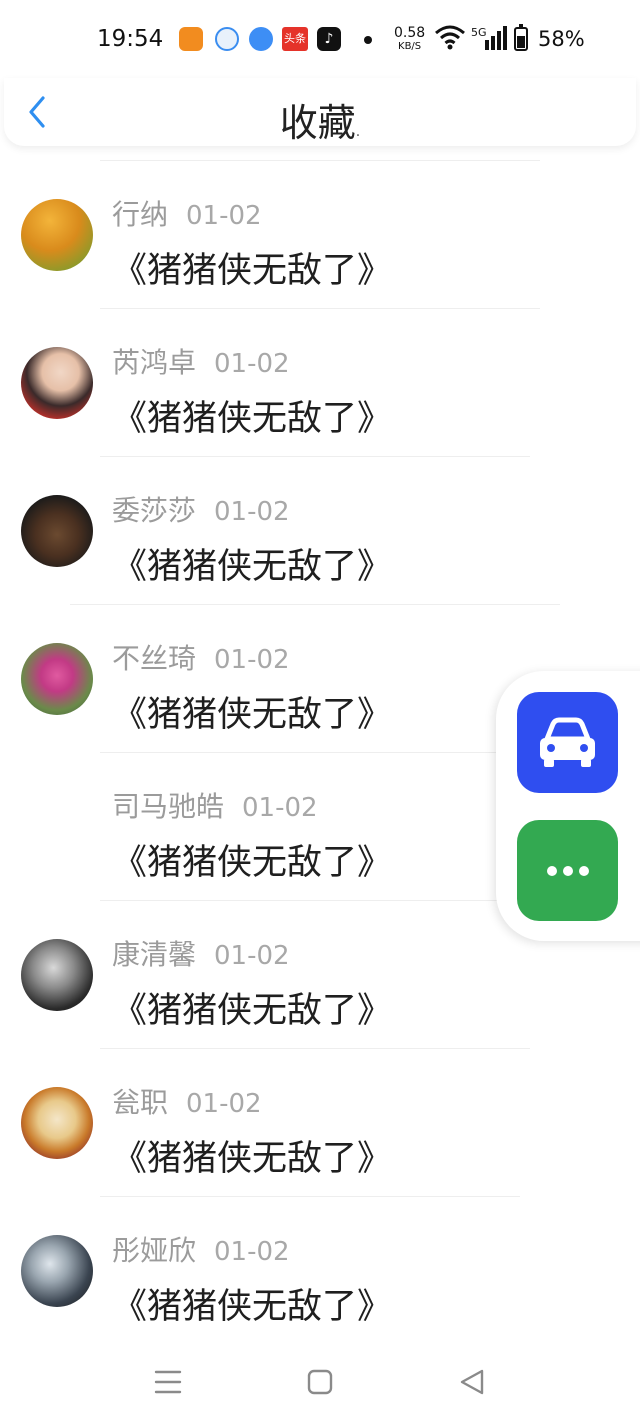  Describe the element at coordinates (521, 37) in the screenshot. I see `battery-icon` at that location.